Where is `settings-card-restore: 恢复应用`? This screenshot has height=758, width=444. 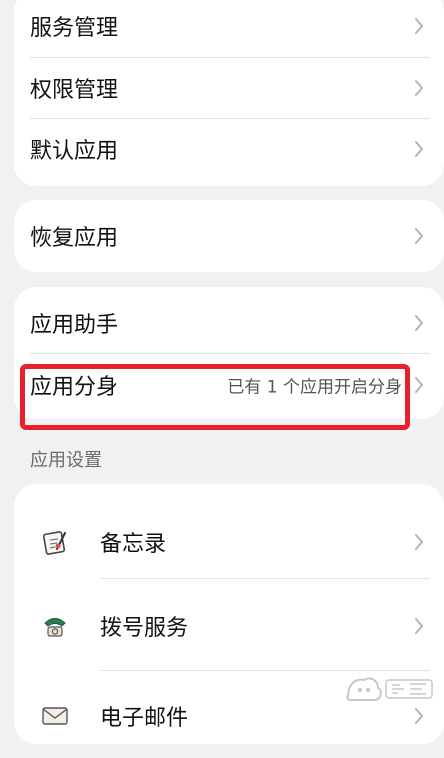 settings-card-restore: 恢复应用 is located at coordinates (229, 236).